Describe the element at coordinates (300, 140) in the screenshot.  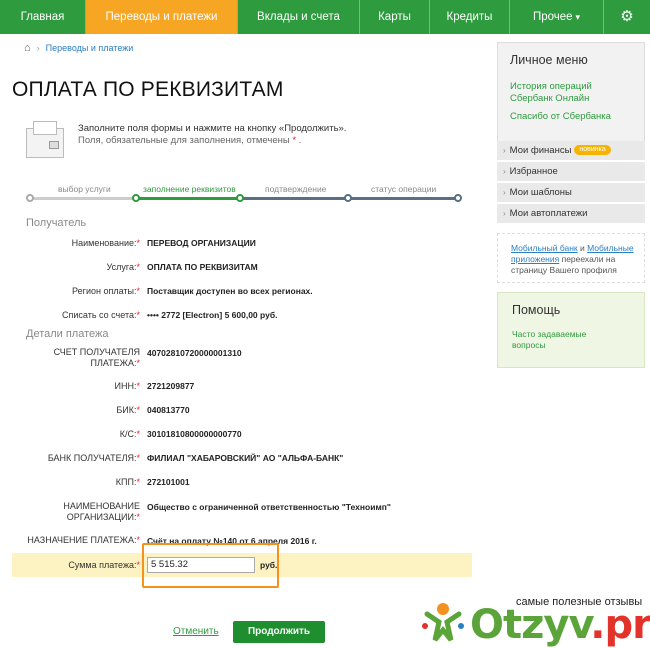
I see `intro-period: .` at that location.